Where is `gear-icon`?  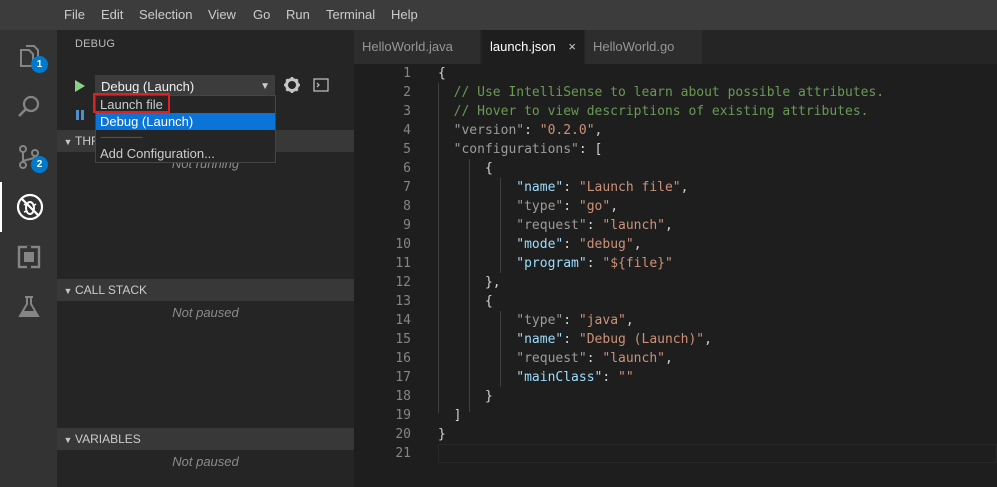
gear-icon is located at coordinates (292, 85).